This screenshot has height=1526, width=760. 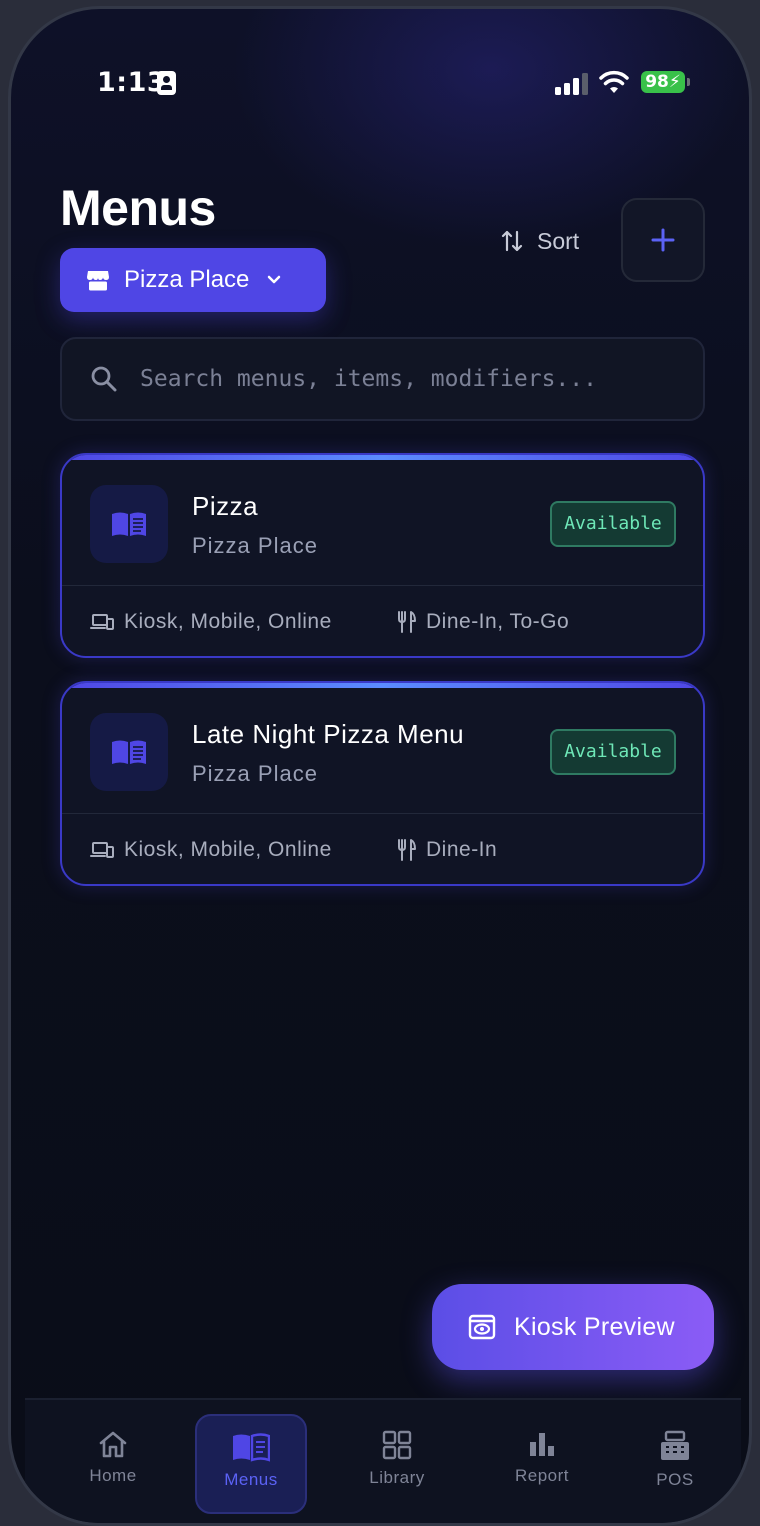 I want to click on nav-label: Menus, so click(x=251, y=1479).